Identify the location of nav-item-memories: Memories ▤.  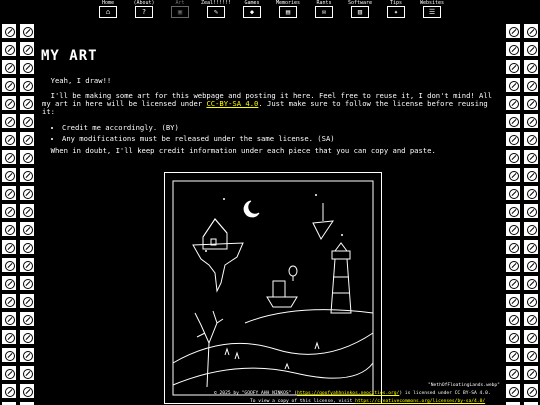
(288, 9).